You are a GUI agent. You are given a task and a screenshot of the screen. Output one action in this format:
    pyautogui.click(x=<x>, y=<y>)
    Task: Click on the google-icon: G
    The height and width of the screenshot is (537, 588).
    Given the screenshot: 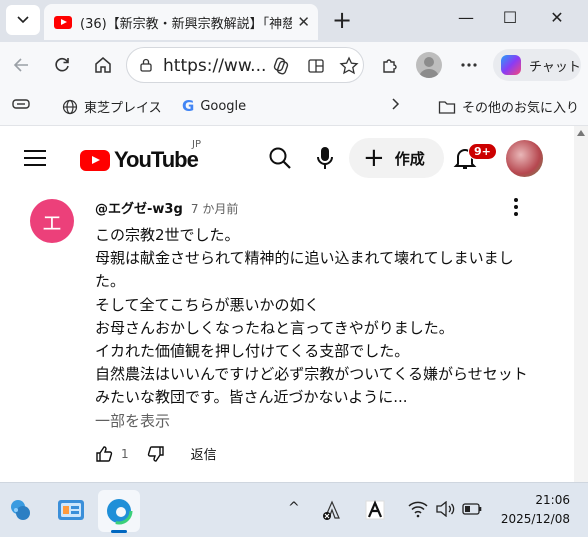 What is the action you would take?
    pyautogui.click(x=188, y=106)
    